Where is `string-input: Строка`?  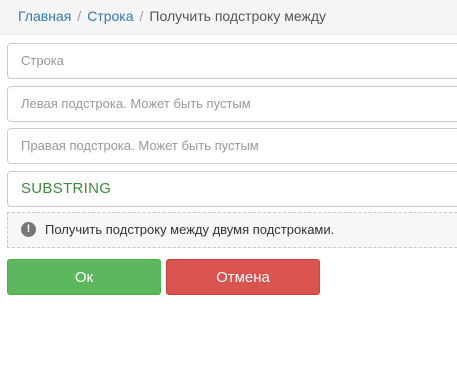
string-input: Строка is located at coordinates (232, 61).